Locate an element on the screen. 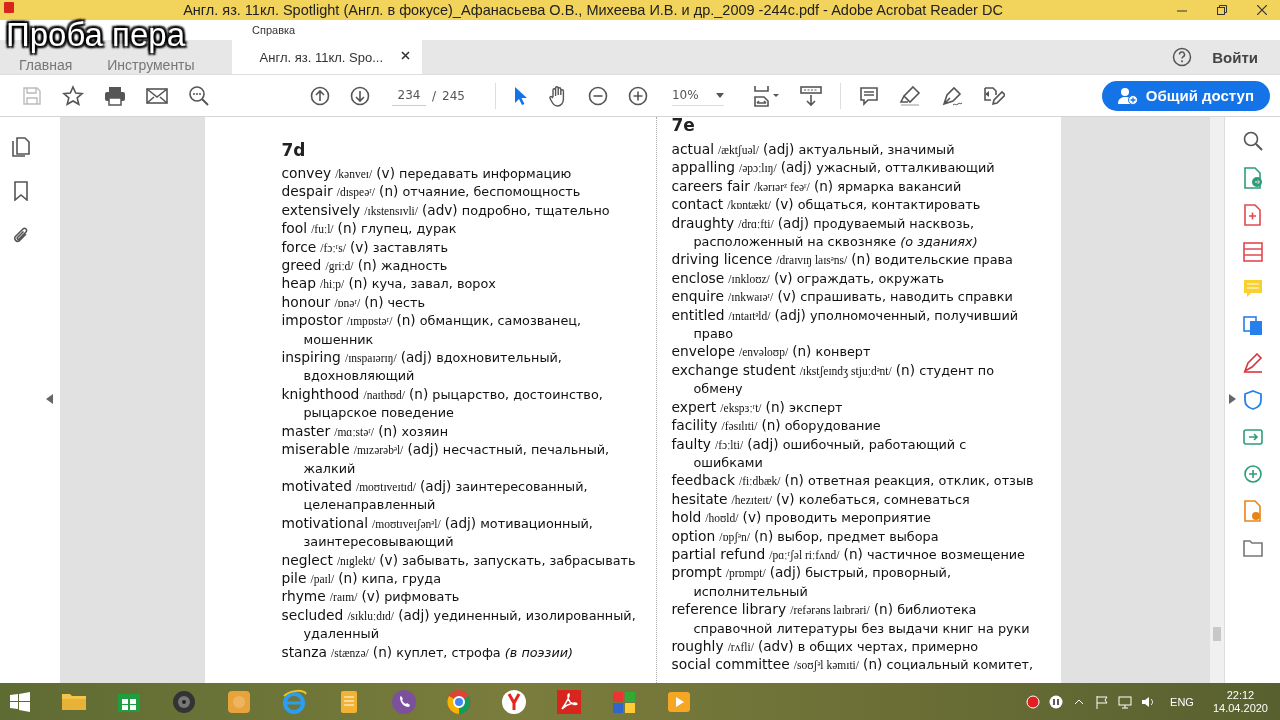  dictionary-entry: careers fair /kərɪərᶻ feəʳ/ (n) ярмарка вакансий is located at coordinates (817, 186).